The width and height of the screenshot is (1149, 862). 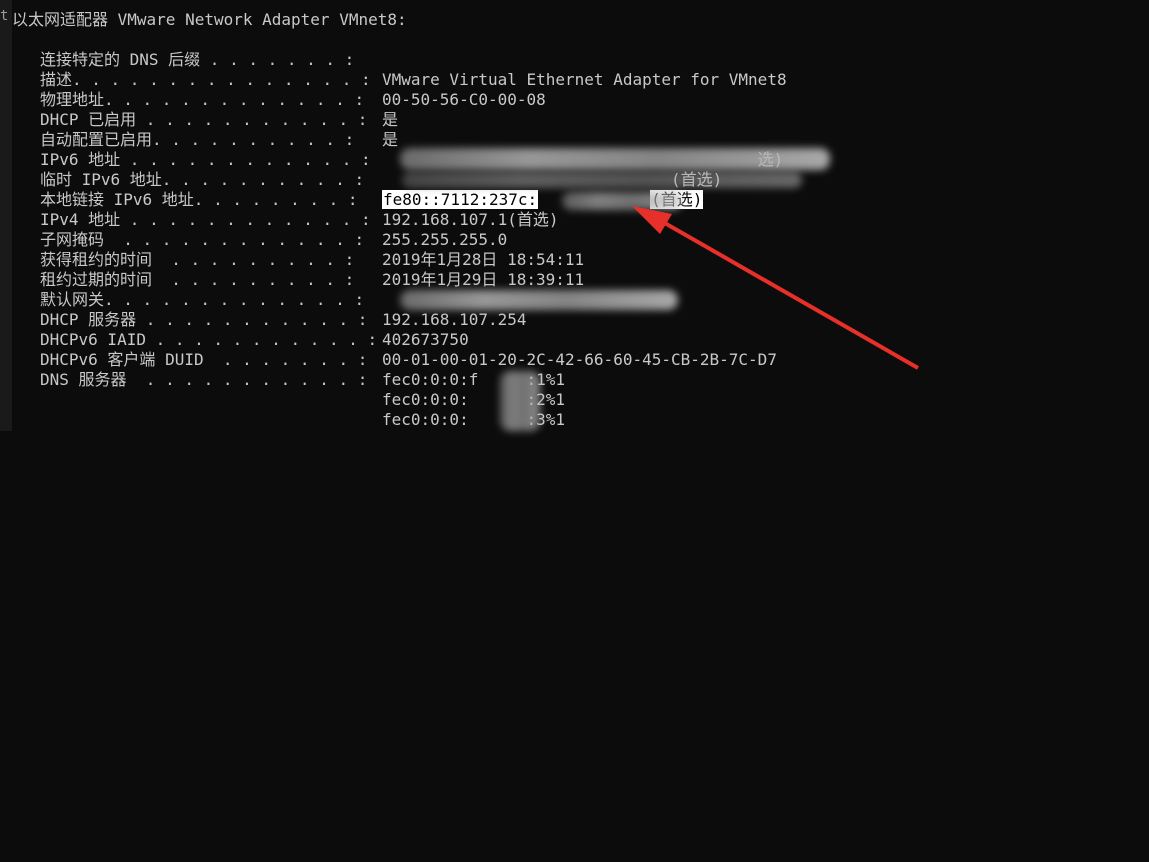 I want to click on arrow-shaft, so click(x=787, y=293).